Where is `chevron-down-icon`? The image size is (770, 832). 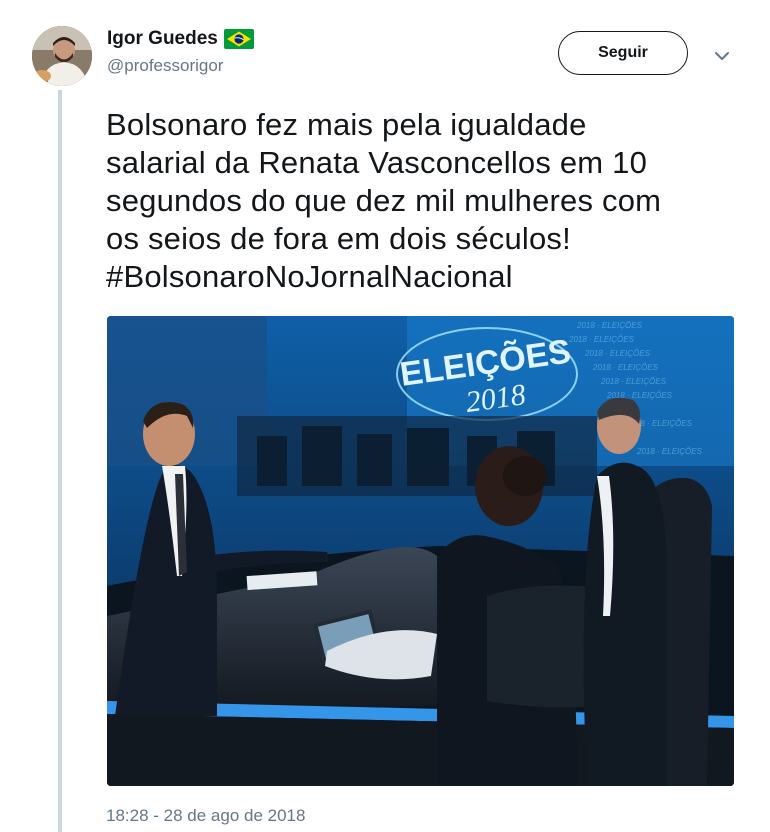 chevron-down-icon is located at coordinates (722, 56).